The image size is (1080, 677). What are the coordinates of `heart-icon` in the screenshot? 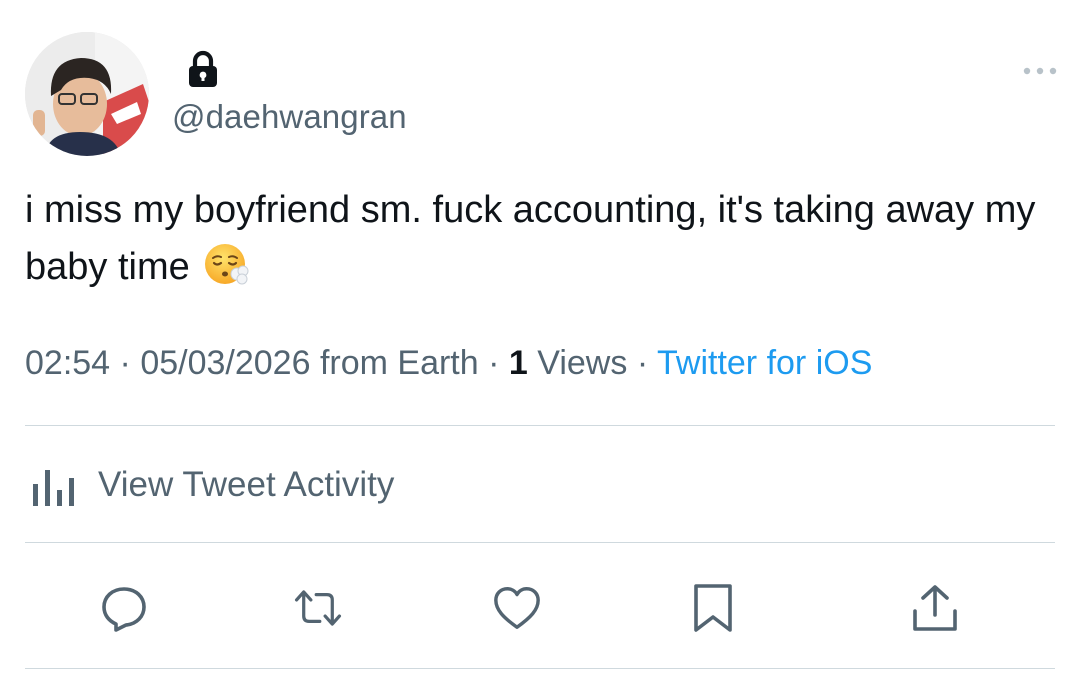 It's located at (517, 608).